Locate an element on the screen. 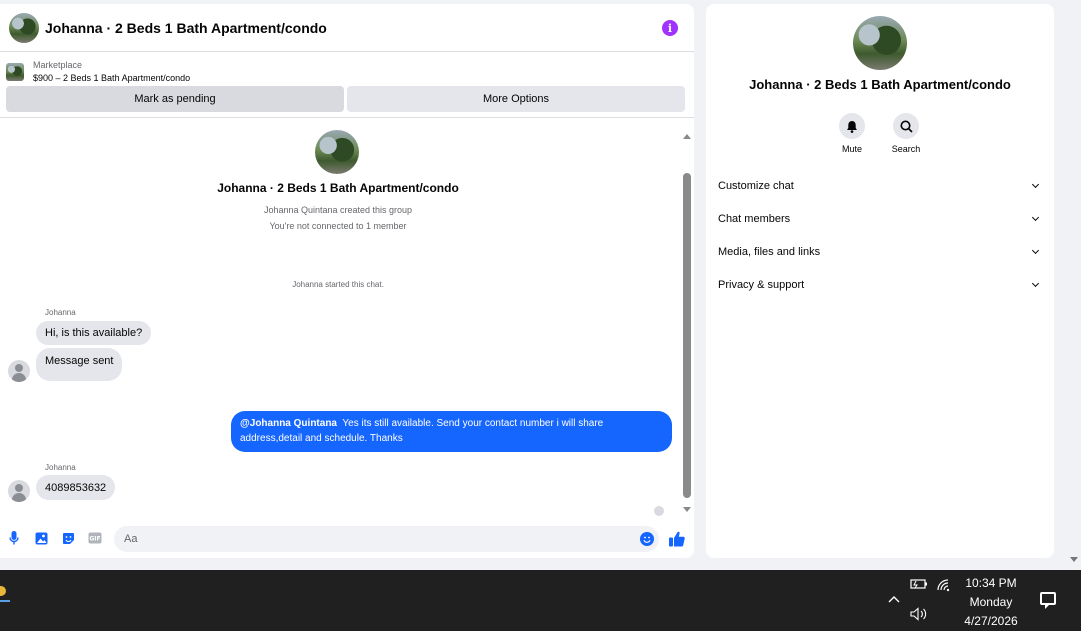 The width and height of the screenshot is (1081, 631). show-hidden-icons-chevron-icon is located at coordinates (894, 599).